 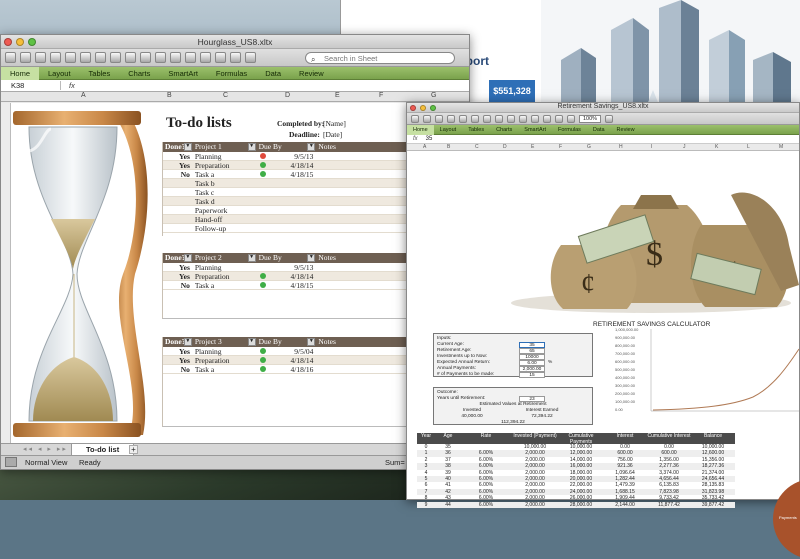 What do you see at coordinates (287, 276) in the screenshot?
I see `due-cell: 4/18/14` at bounding box center [287, 276].